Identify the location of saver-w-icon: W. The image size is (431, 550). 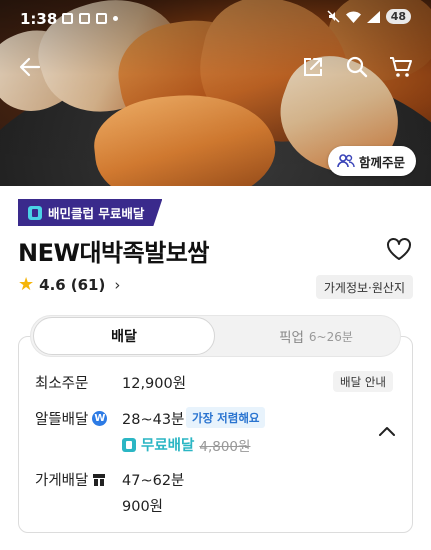
(100, 418).